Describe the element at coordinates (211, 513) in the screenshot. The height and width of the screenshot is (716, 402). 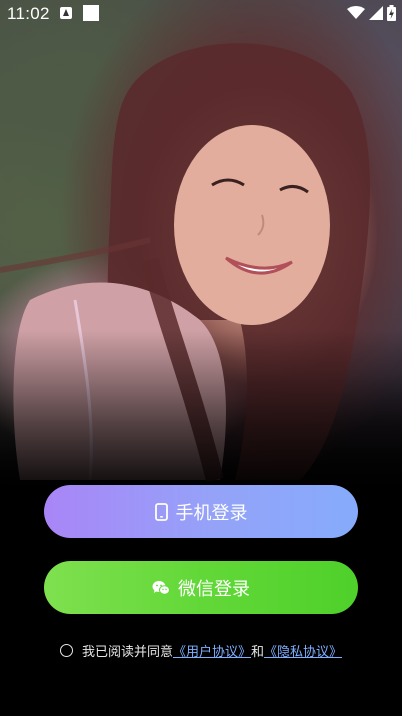
I see `phone-login-label: 手机登录` at that location.